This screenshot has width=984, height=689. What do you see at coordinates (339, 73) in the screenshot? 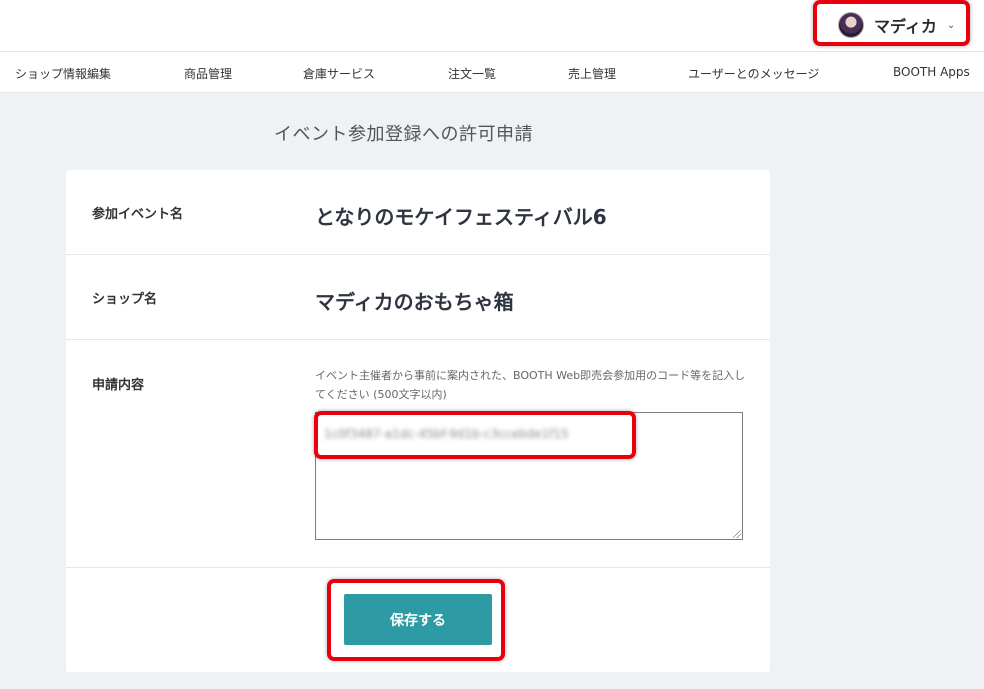
I see `nav-warehouse: 倉庫サービス` at bounding box center [339, 73].